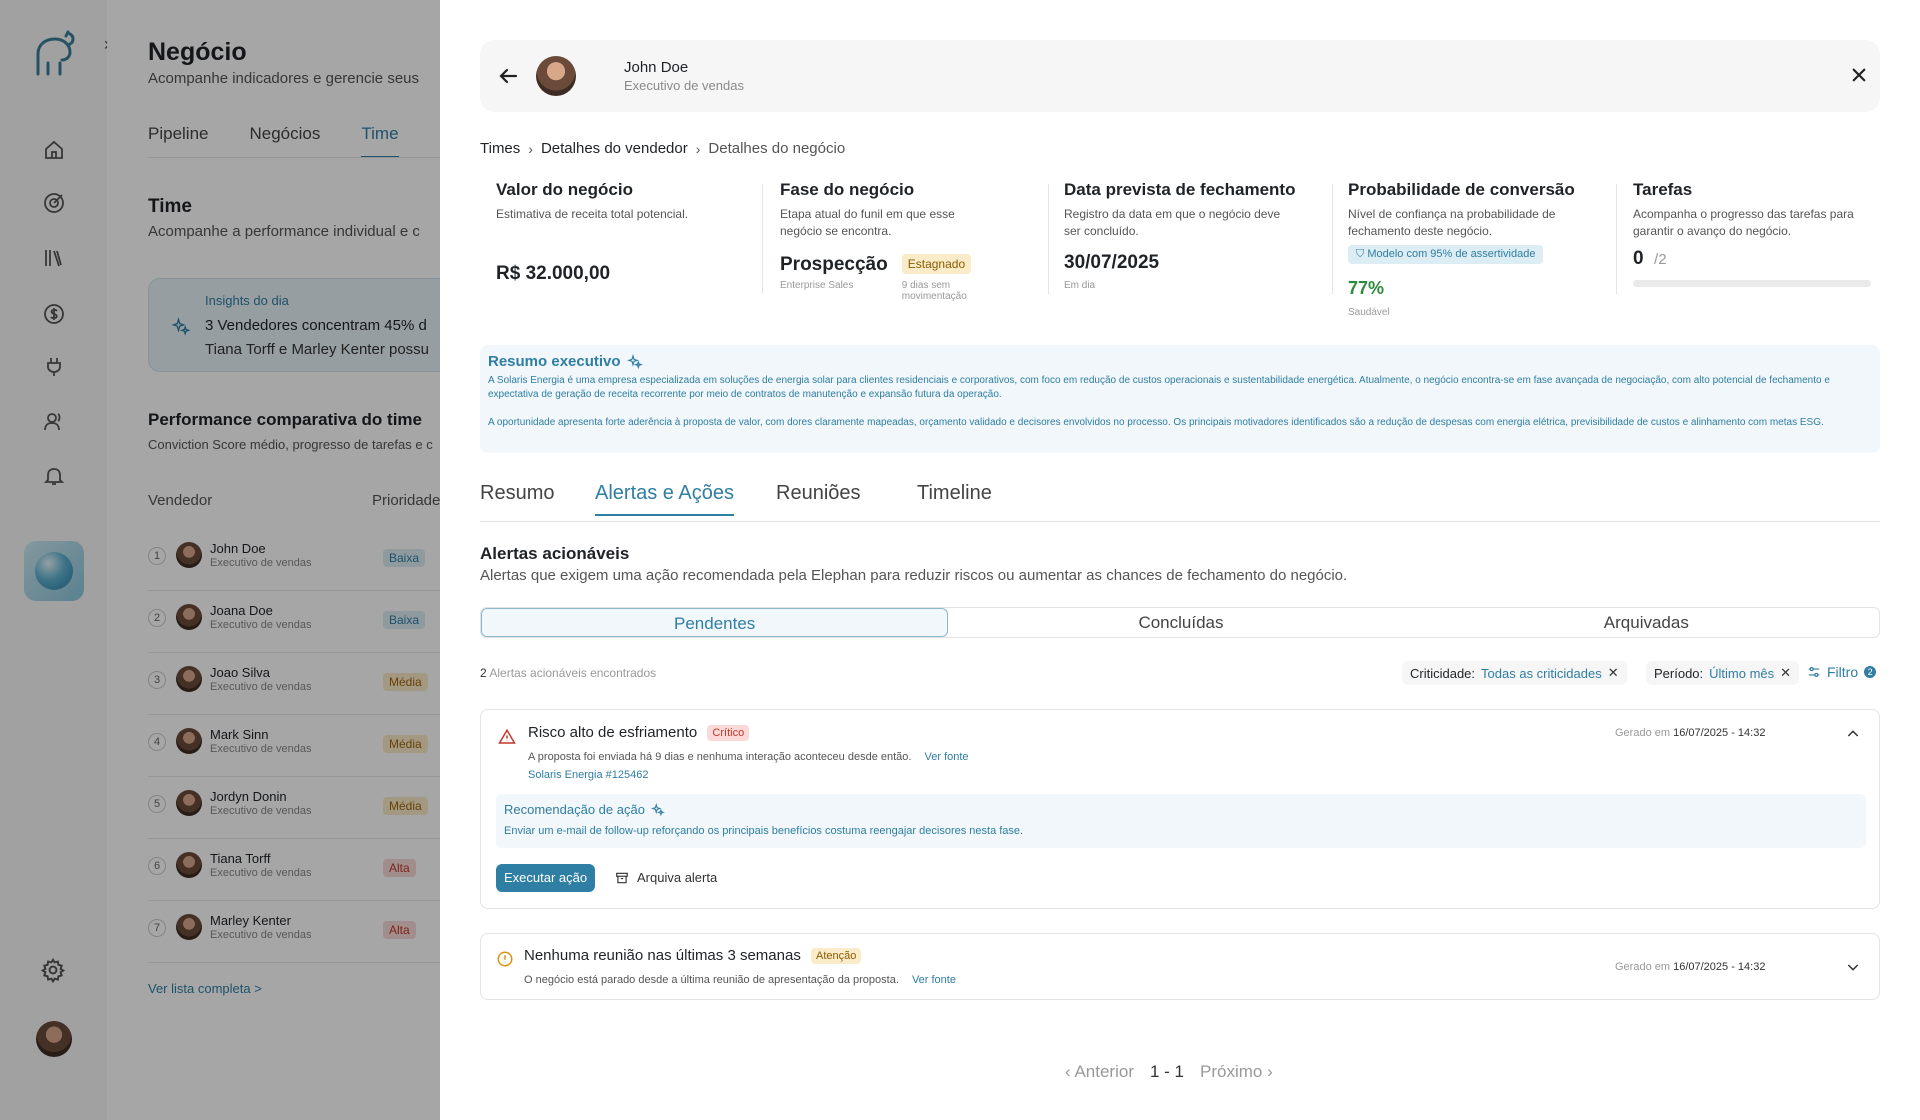 Image resolution: width=1920 pixels, height=1120 pixels. What do you see at coordinates (554, 361) in the screenshot?
I see `summary-title: Resumo executivo` at bounding box center [554, 361].